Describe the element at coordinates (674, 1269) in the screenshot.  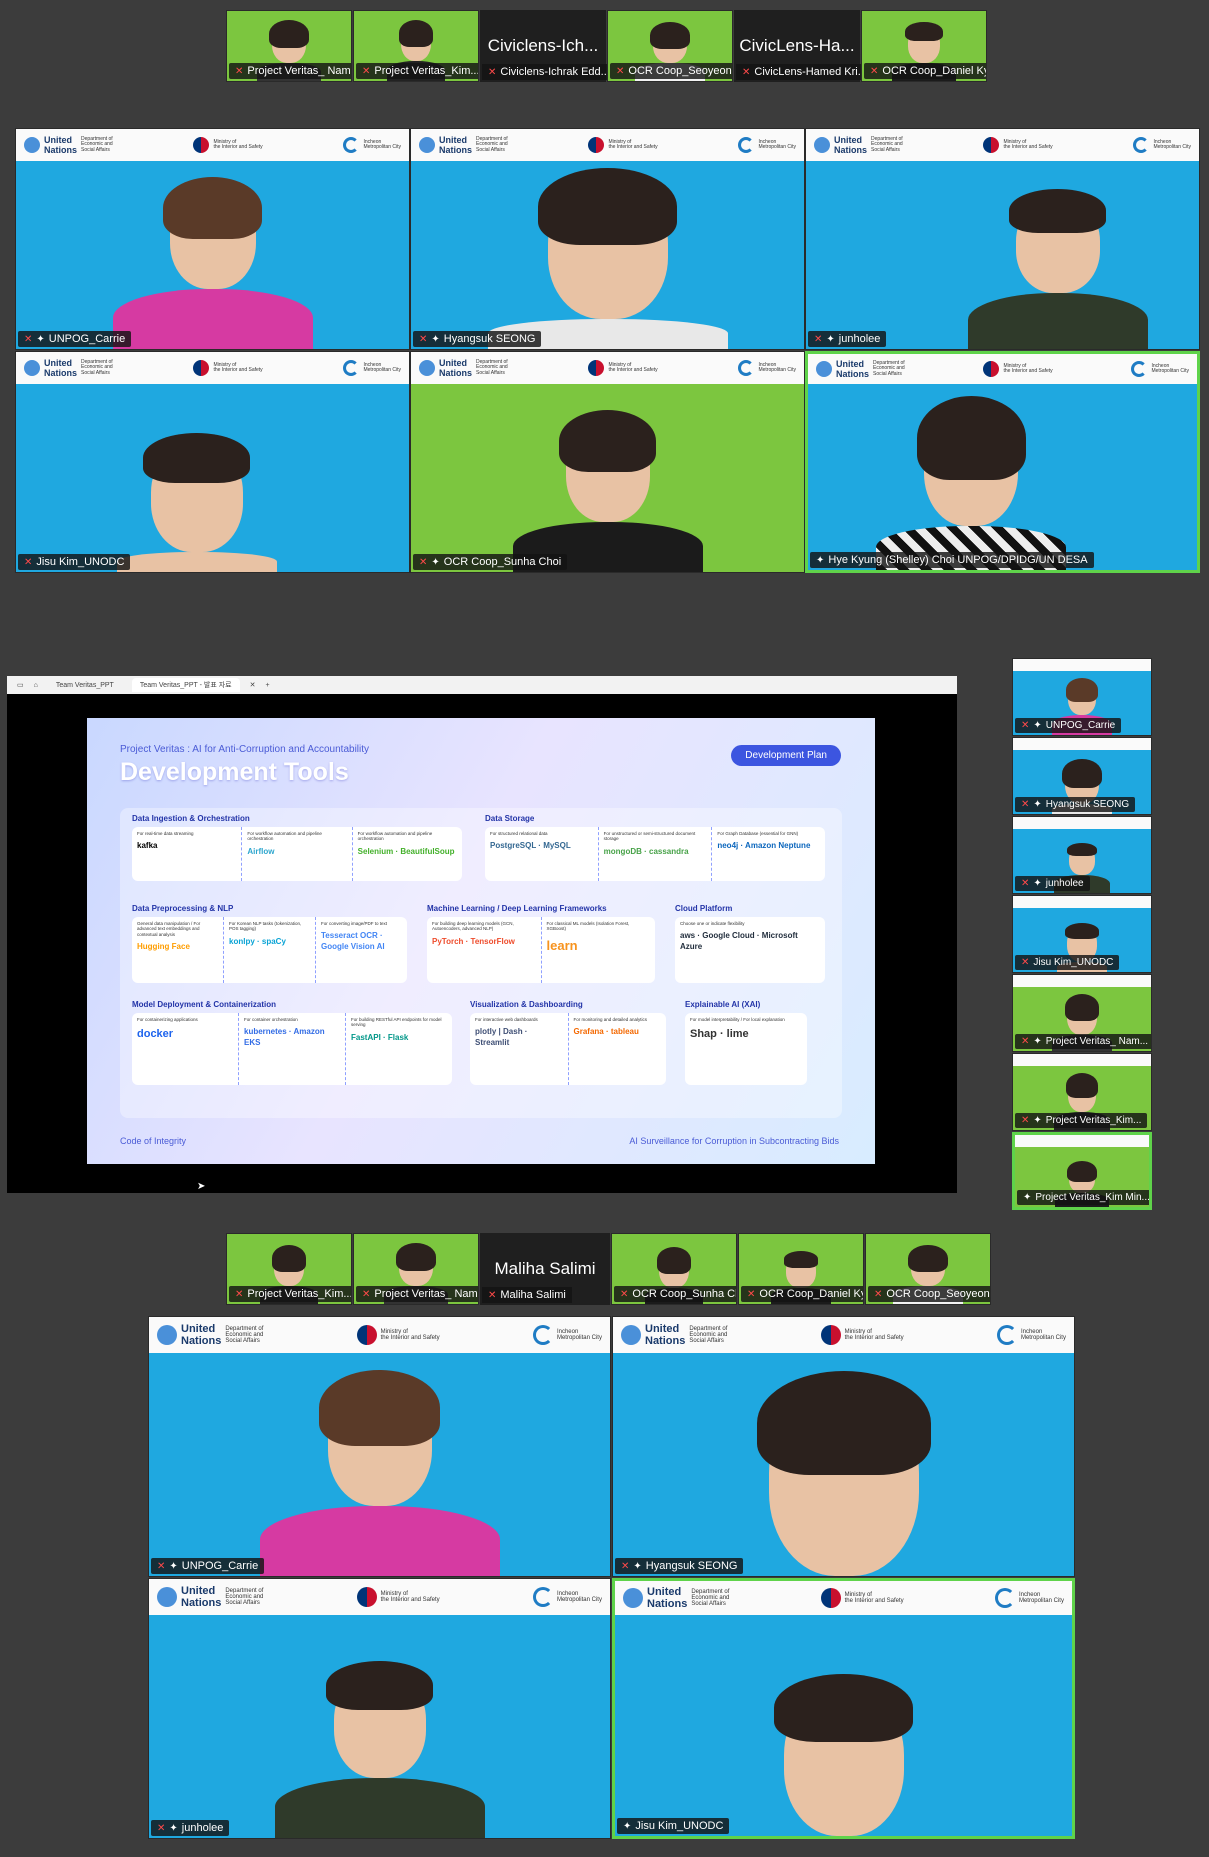
I see `participant-tile: ✕OCR Coop_Sunha Choi` at that location.